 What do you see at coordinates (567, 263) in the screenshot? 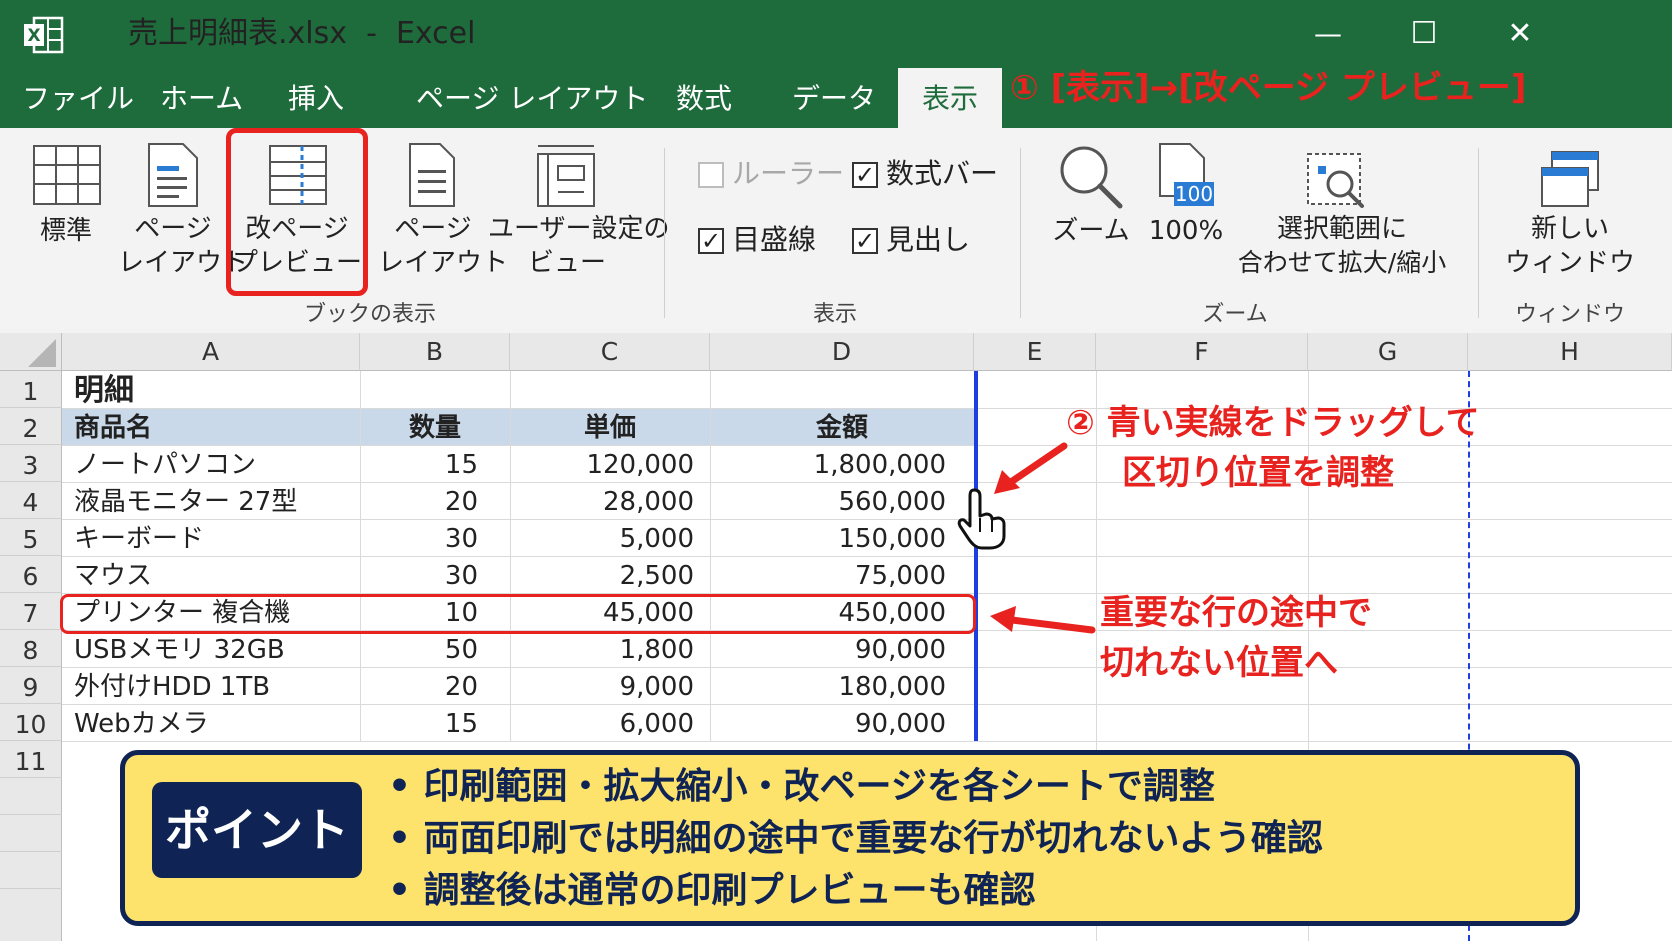
I see `custom-views-label-2: ビュー` at bounding box center [567, 263].